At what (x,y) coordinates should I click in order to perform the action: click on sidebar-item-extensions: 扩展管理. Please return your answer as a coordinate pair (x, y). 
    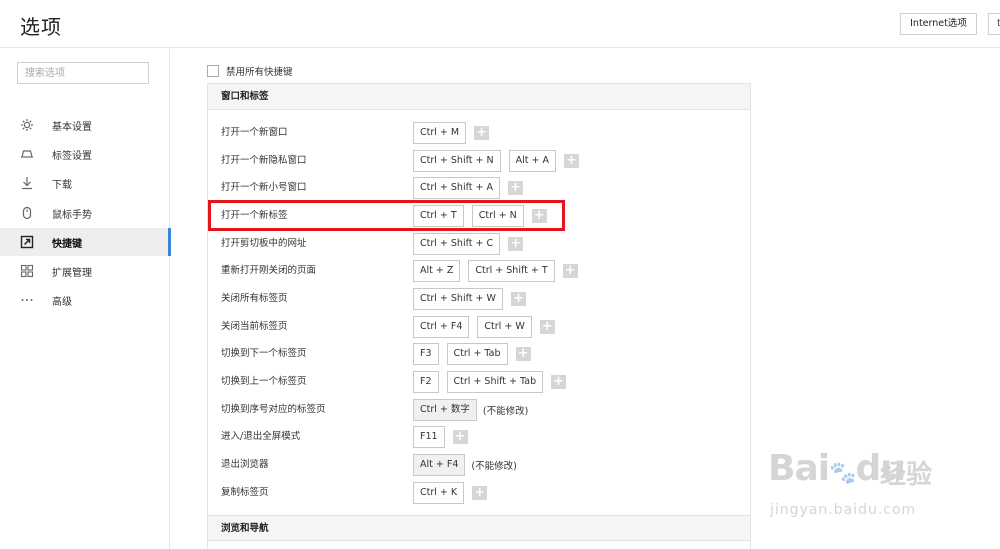
    Looking at the image, I should click on (85, 271).